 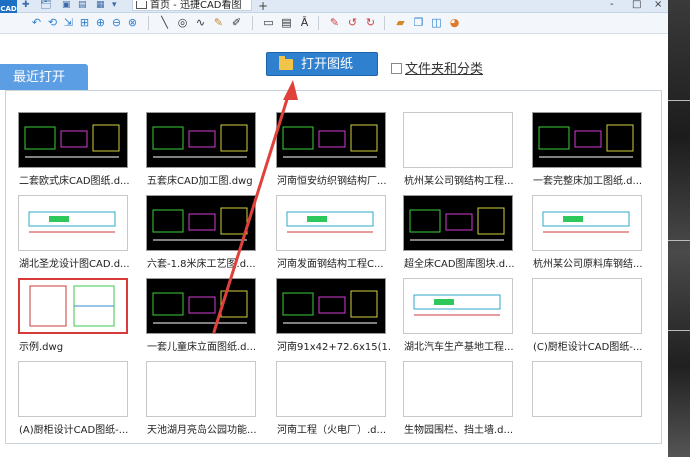 What do you see at coordinates (76, 345) in the screenshot?
I see `file-name-label: 示例.dwg` at bounding box center [76, 345].